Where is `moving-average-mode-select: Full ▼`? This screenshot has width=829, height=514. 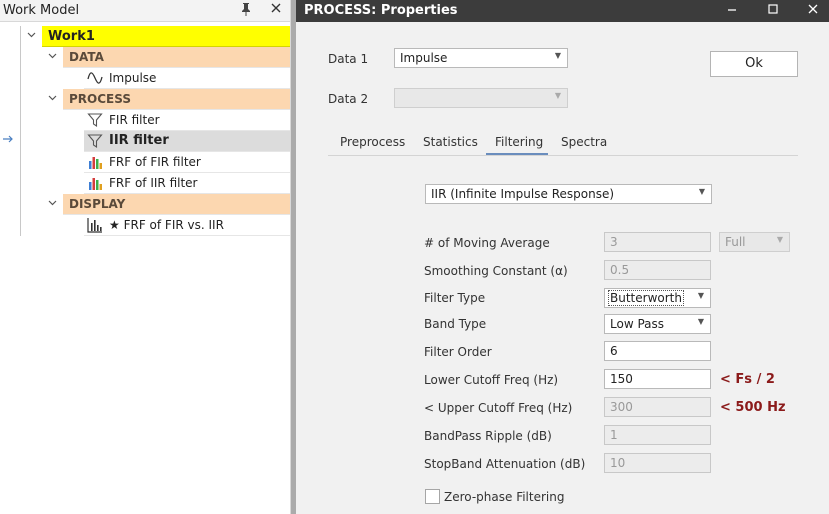 moving-average-mode-select: Full ▼ is located at coordinates (754, 242).